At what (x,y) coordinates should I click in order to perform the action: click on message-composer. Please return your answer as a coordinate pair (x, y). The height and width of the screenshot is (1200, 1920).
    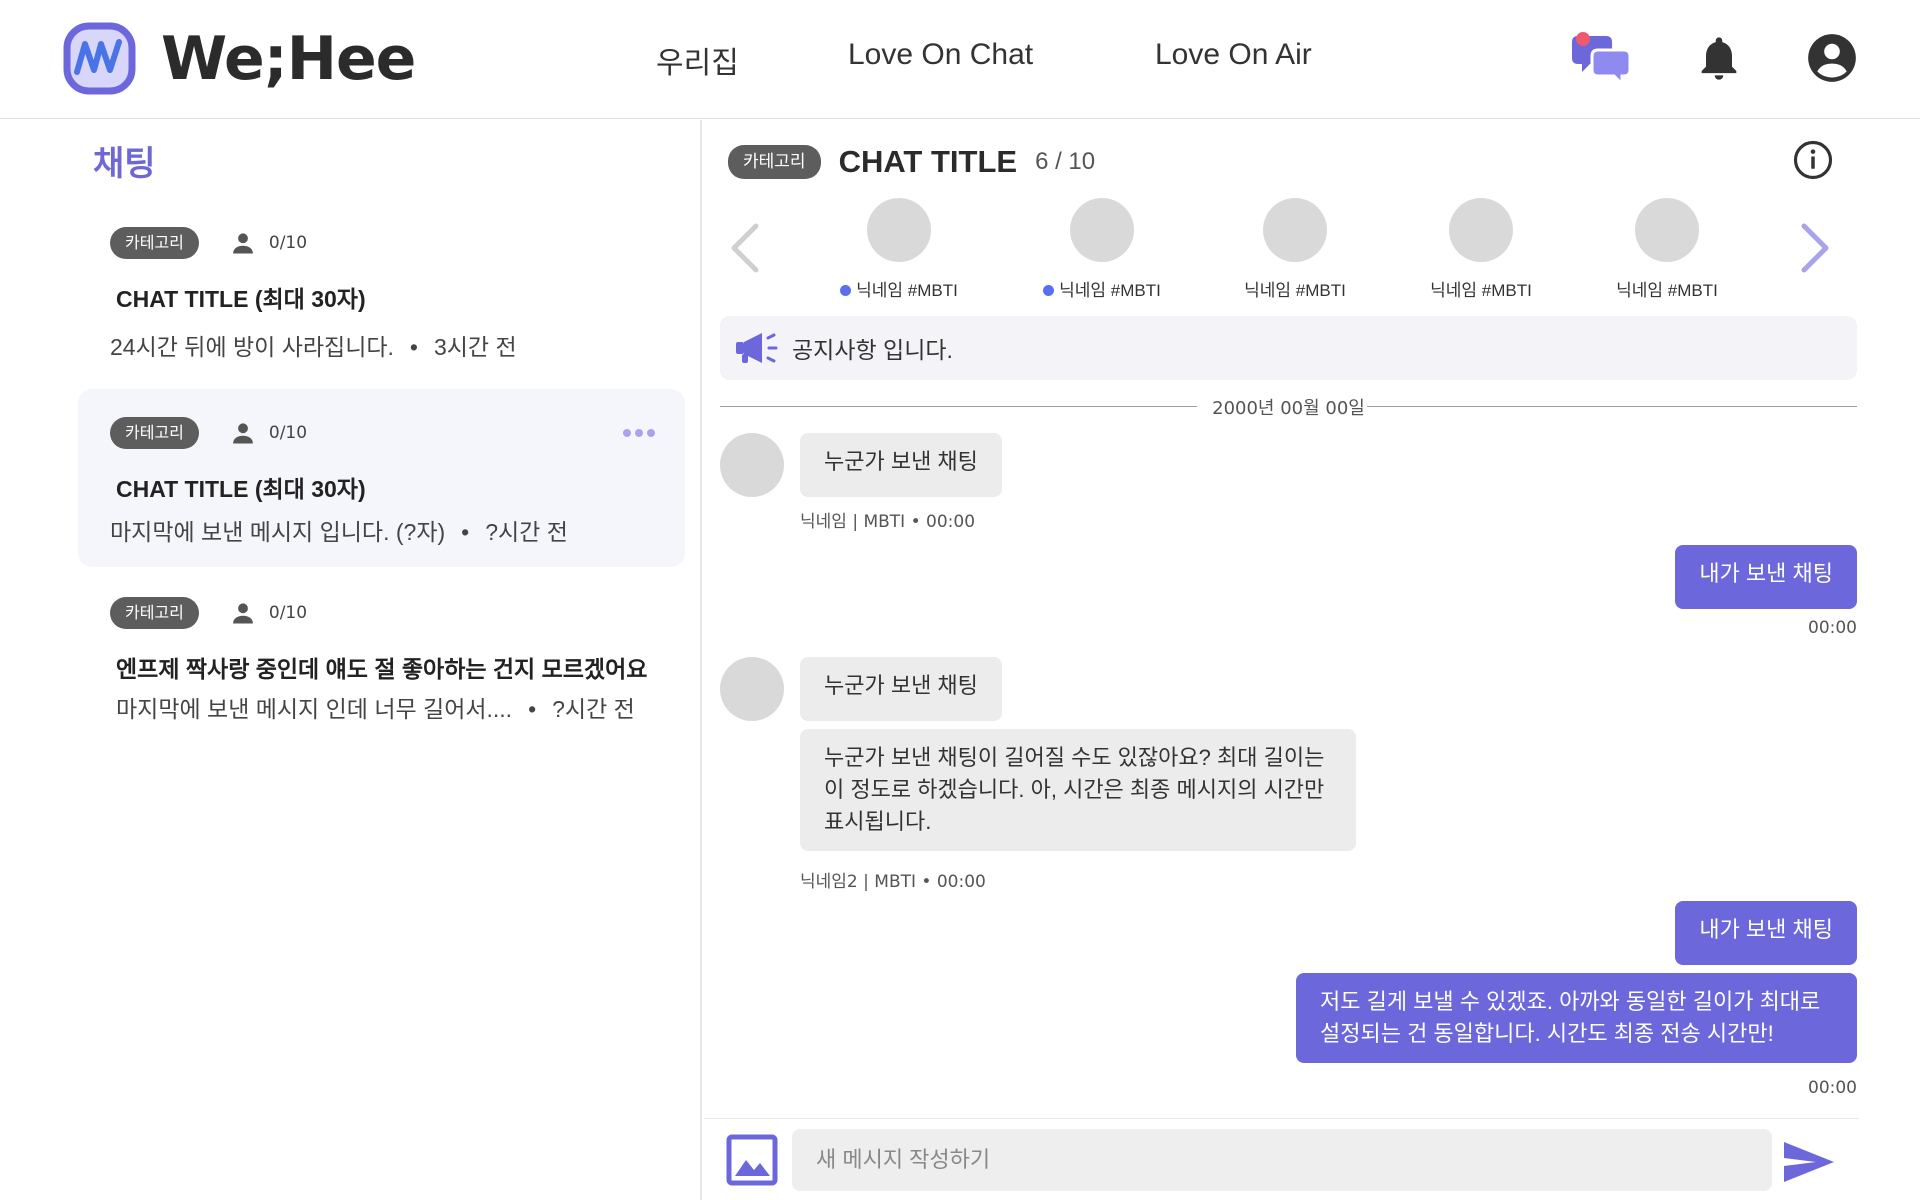
    Looking at the image, I should click on (1281, 1159).